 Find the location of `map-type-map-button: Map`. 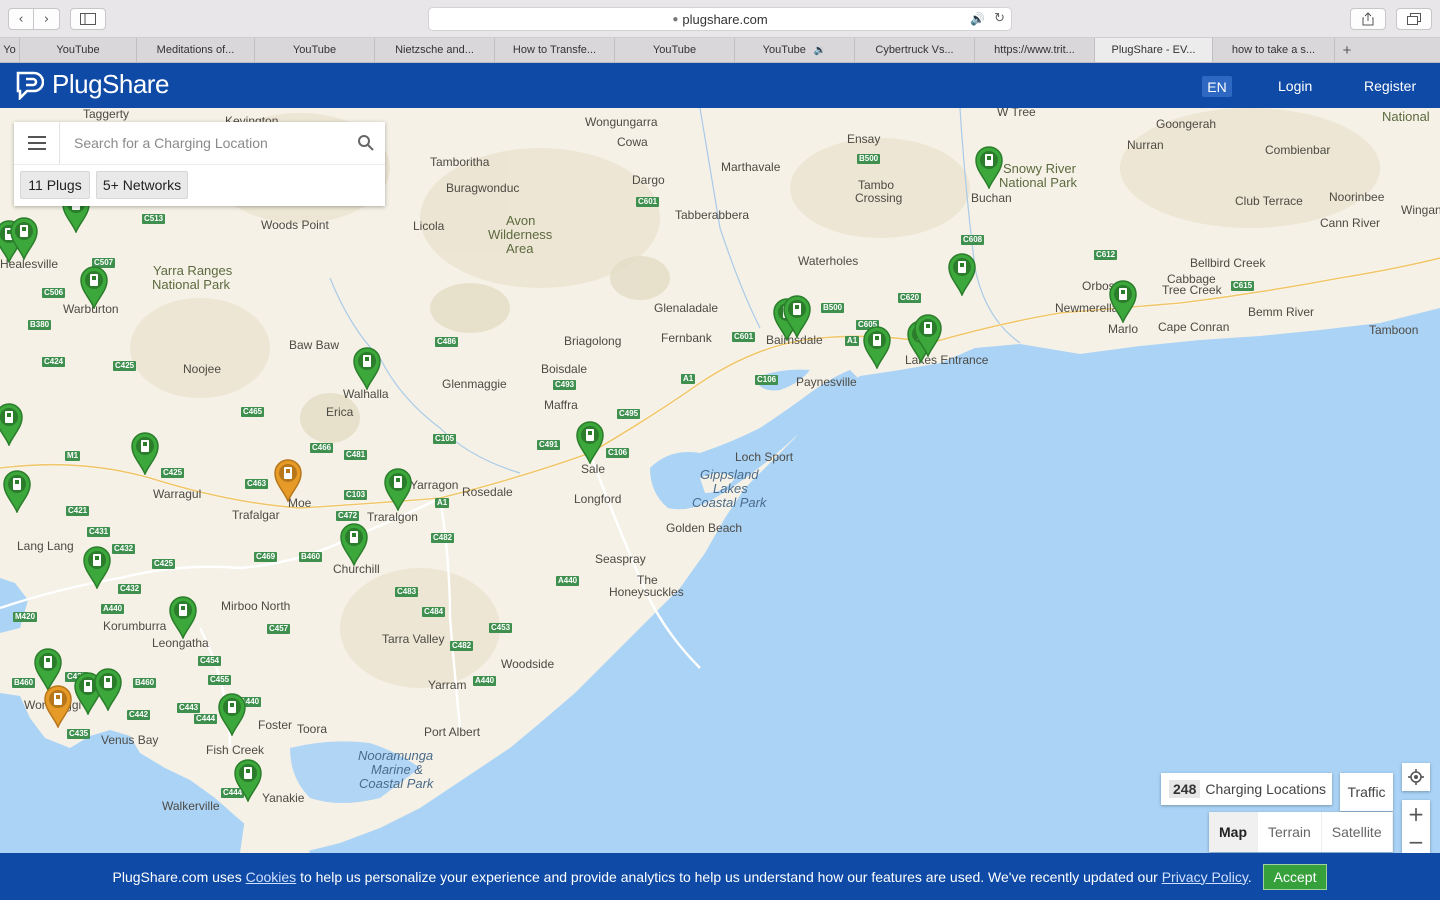

map-type-map-button: Map is located at coordinates (1233, 832).